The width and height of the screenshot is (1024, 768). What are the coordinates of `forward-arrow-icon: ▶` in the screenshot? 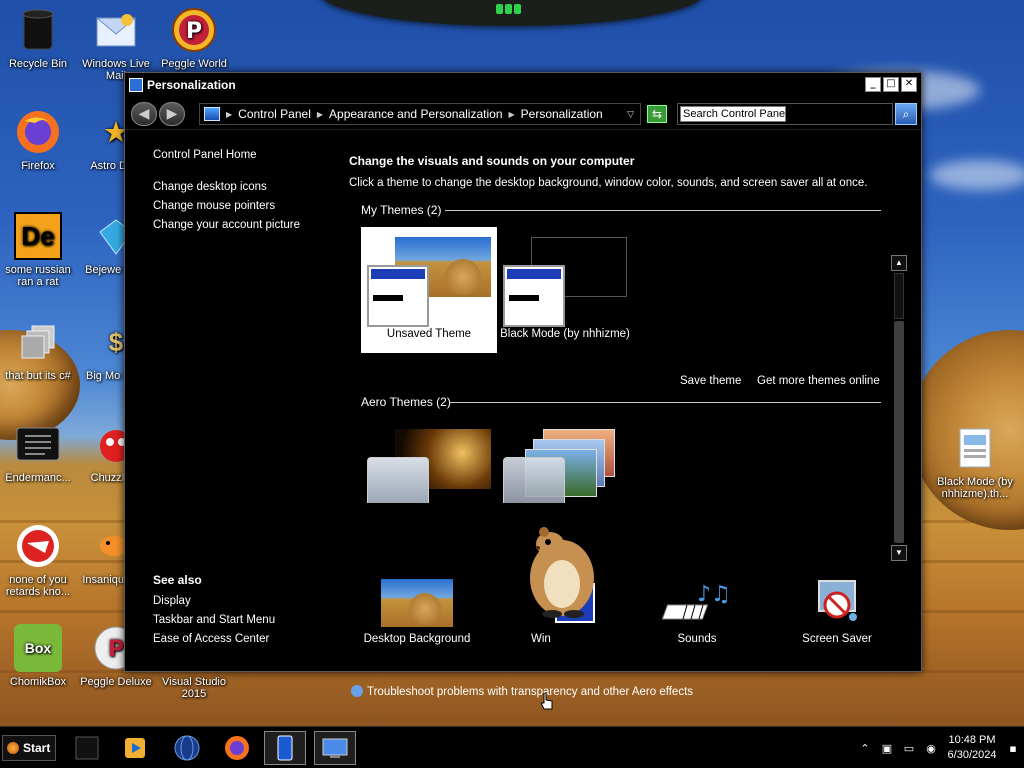 It's located at (172, 114).